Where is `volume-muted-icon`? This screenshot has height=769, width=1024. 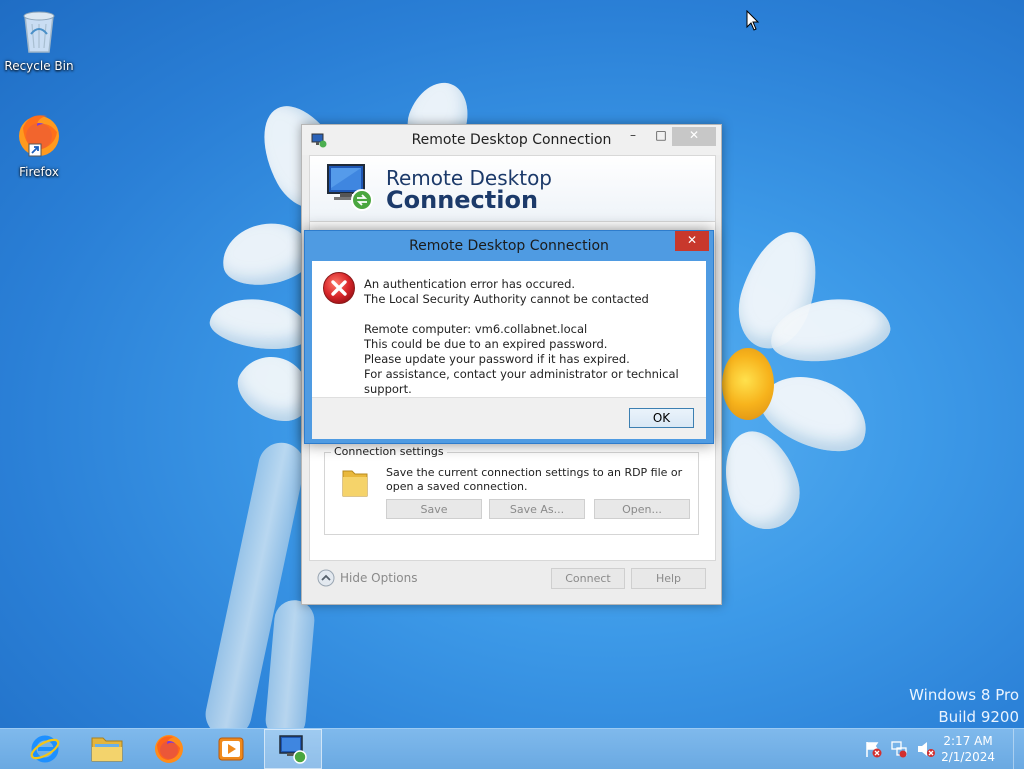
volume-muted-icon is located at coordinates (926, 749).